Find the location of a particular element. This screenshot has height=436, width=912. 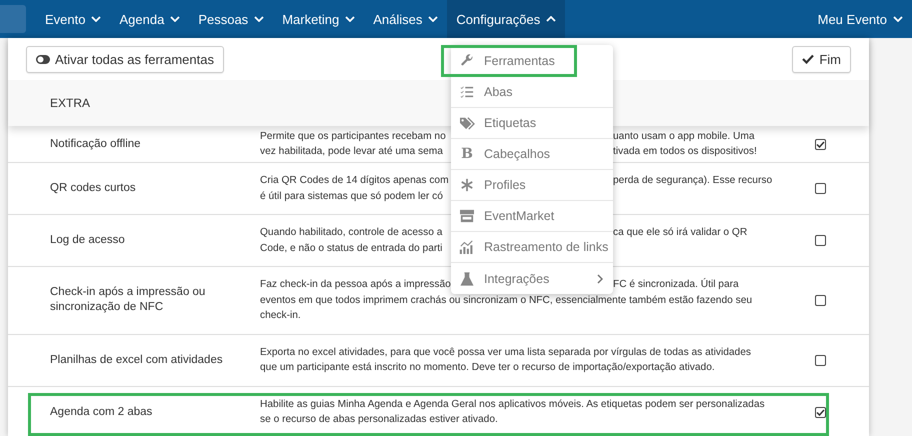

check-icon is located at coordinates (808, 59).